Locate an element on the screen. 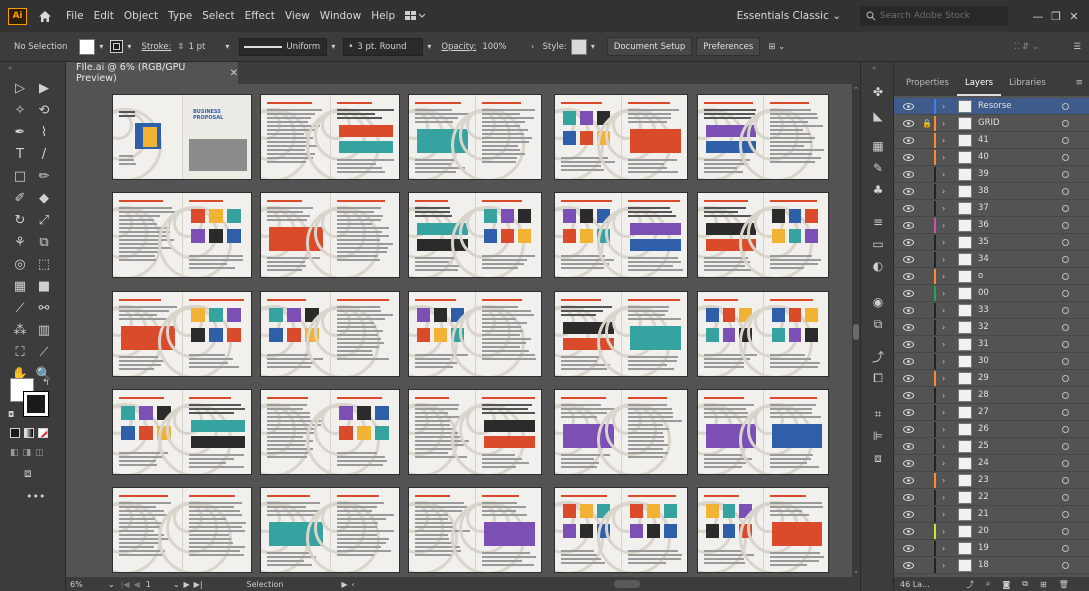  layer-row: › 38 is located at coordinates (991, 191).